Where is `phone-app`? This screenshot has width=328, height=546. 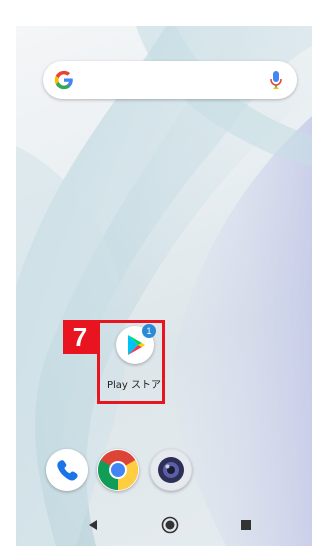
phone-app is located at coordinates (67, 470).